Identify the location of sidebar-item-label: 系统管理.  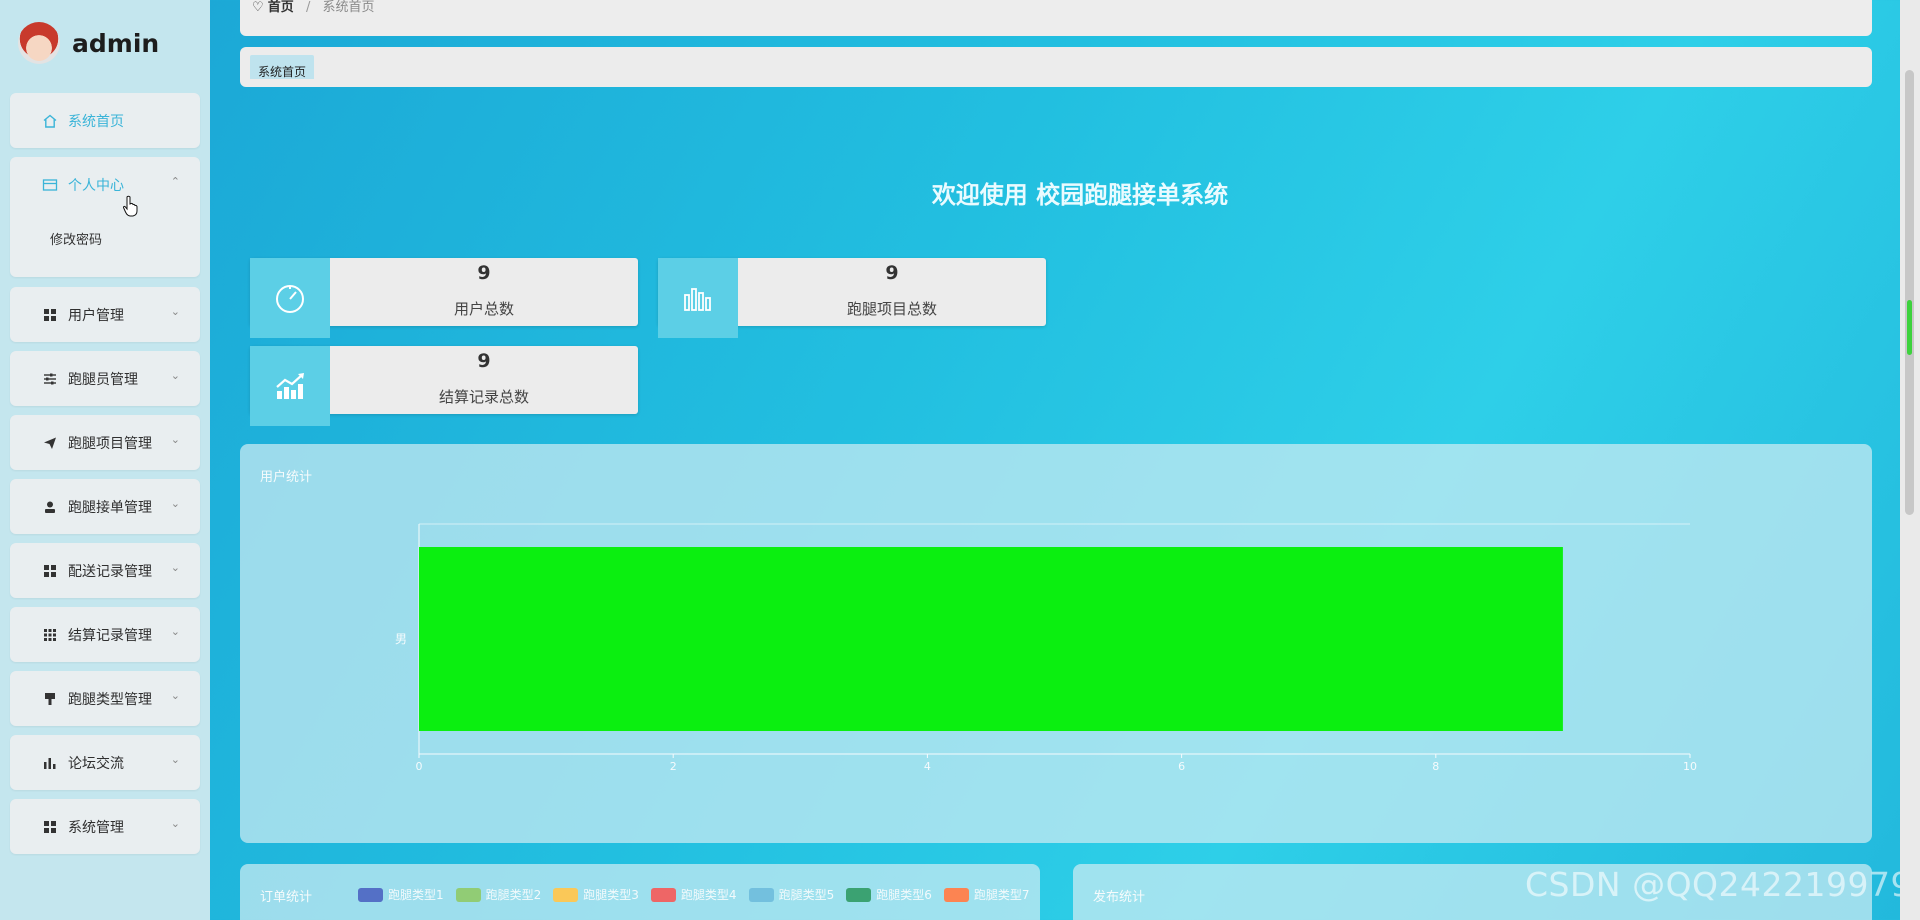
(96, 827).